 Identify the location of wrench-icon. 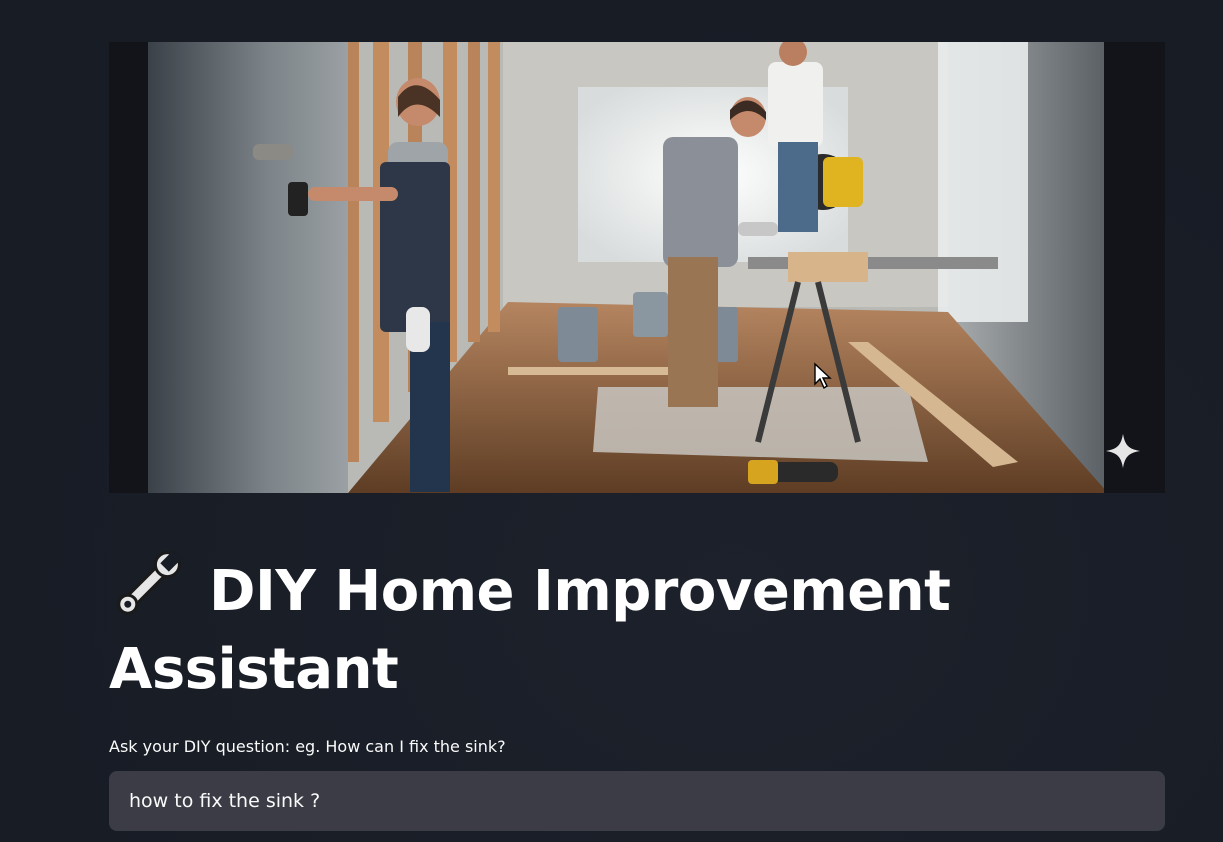
(150, 582).